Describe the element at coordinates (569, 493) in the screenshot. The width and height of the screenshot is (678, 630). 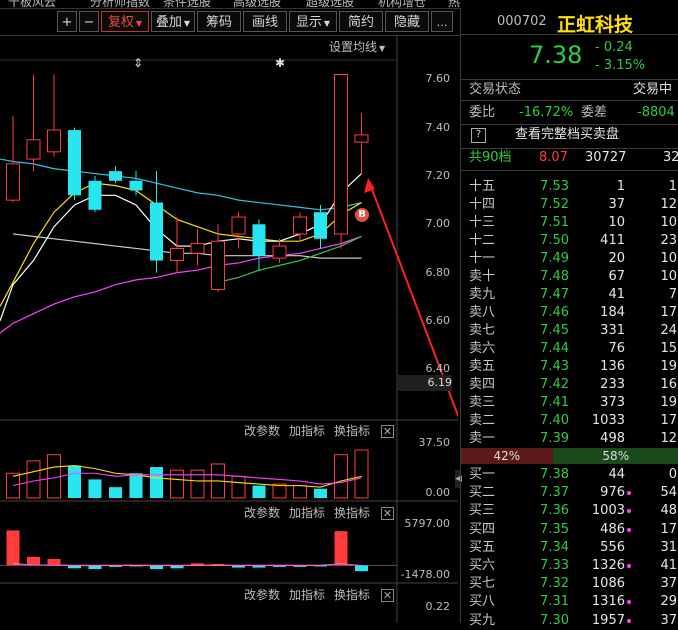
I see `orderbook-row: 买二 7.37 976 54` at that location.